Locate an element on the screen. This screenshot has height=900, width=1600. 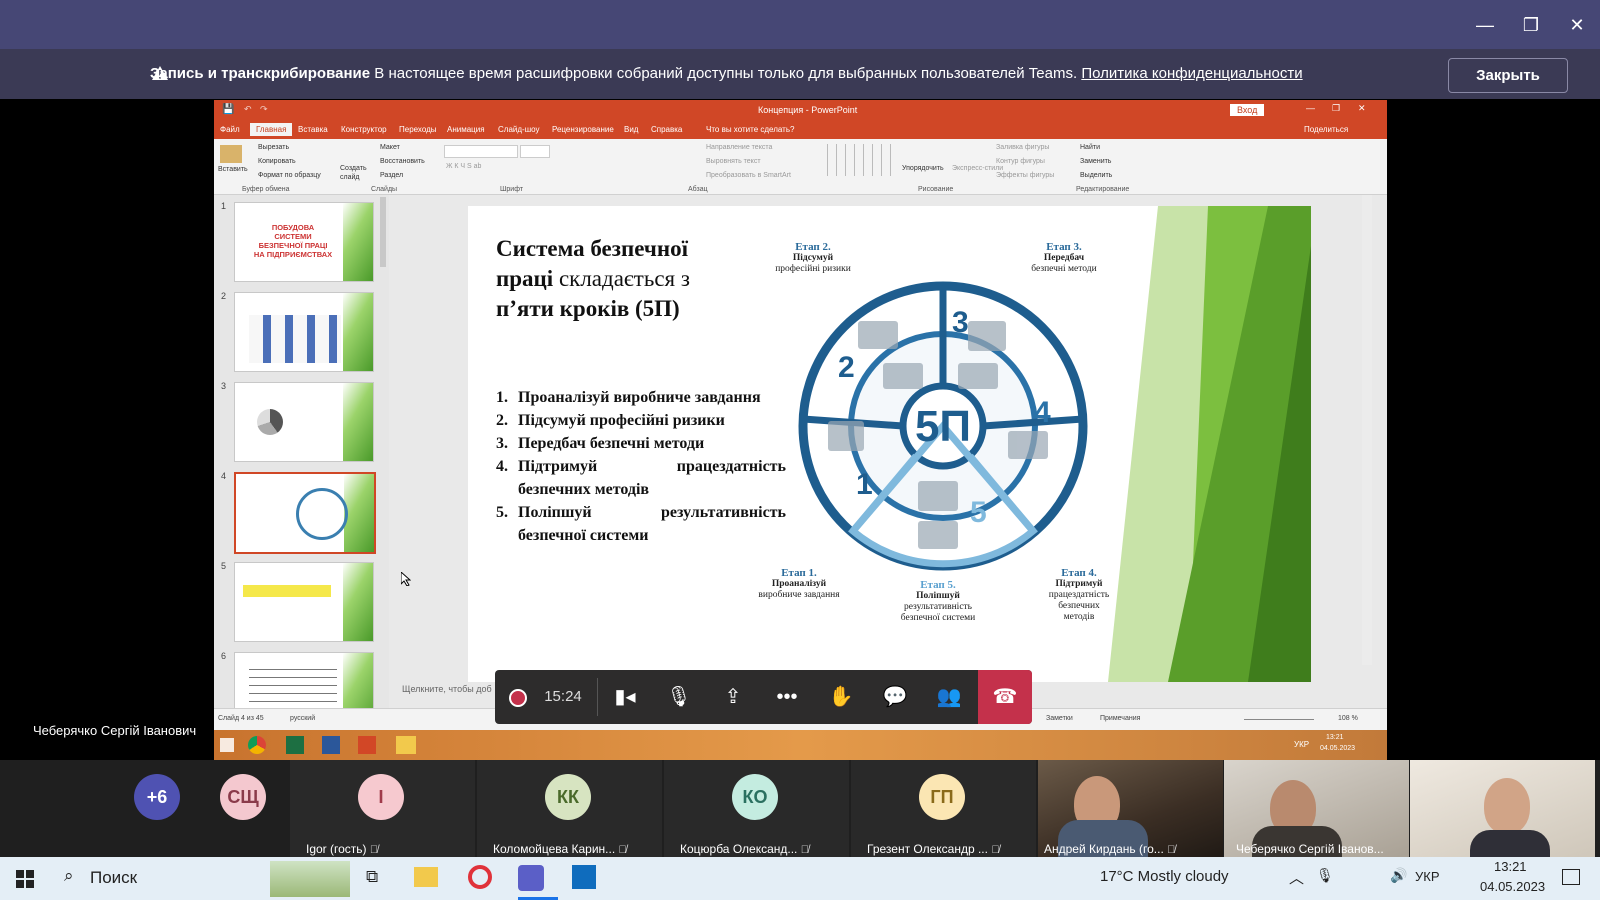
tab-animation: Анимация is located at coordinates (466, 129).